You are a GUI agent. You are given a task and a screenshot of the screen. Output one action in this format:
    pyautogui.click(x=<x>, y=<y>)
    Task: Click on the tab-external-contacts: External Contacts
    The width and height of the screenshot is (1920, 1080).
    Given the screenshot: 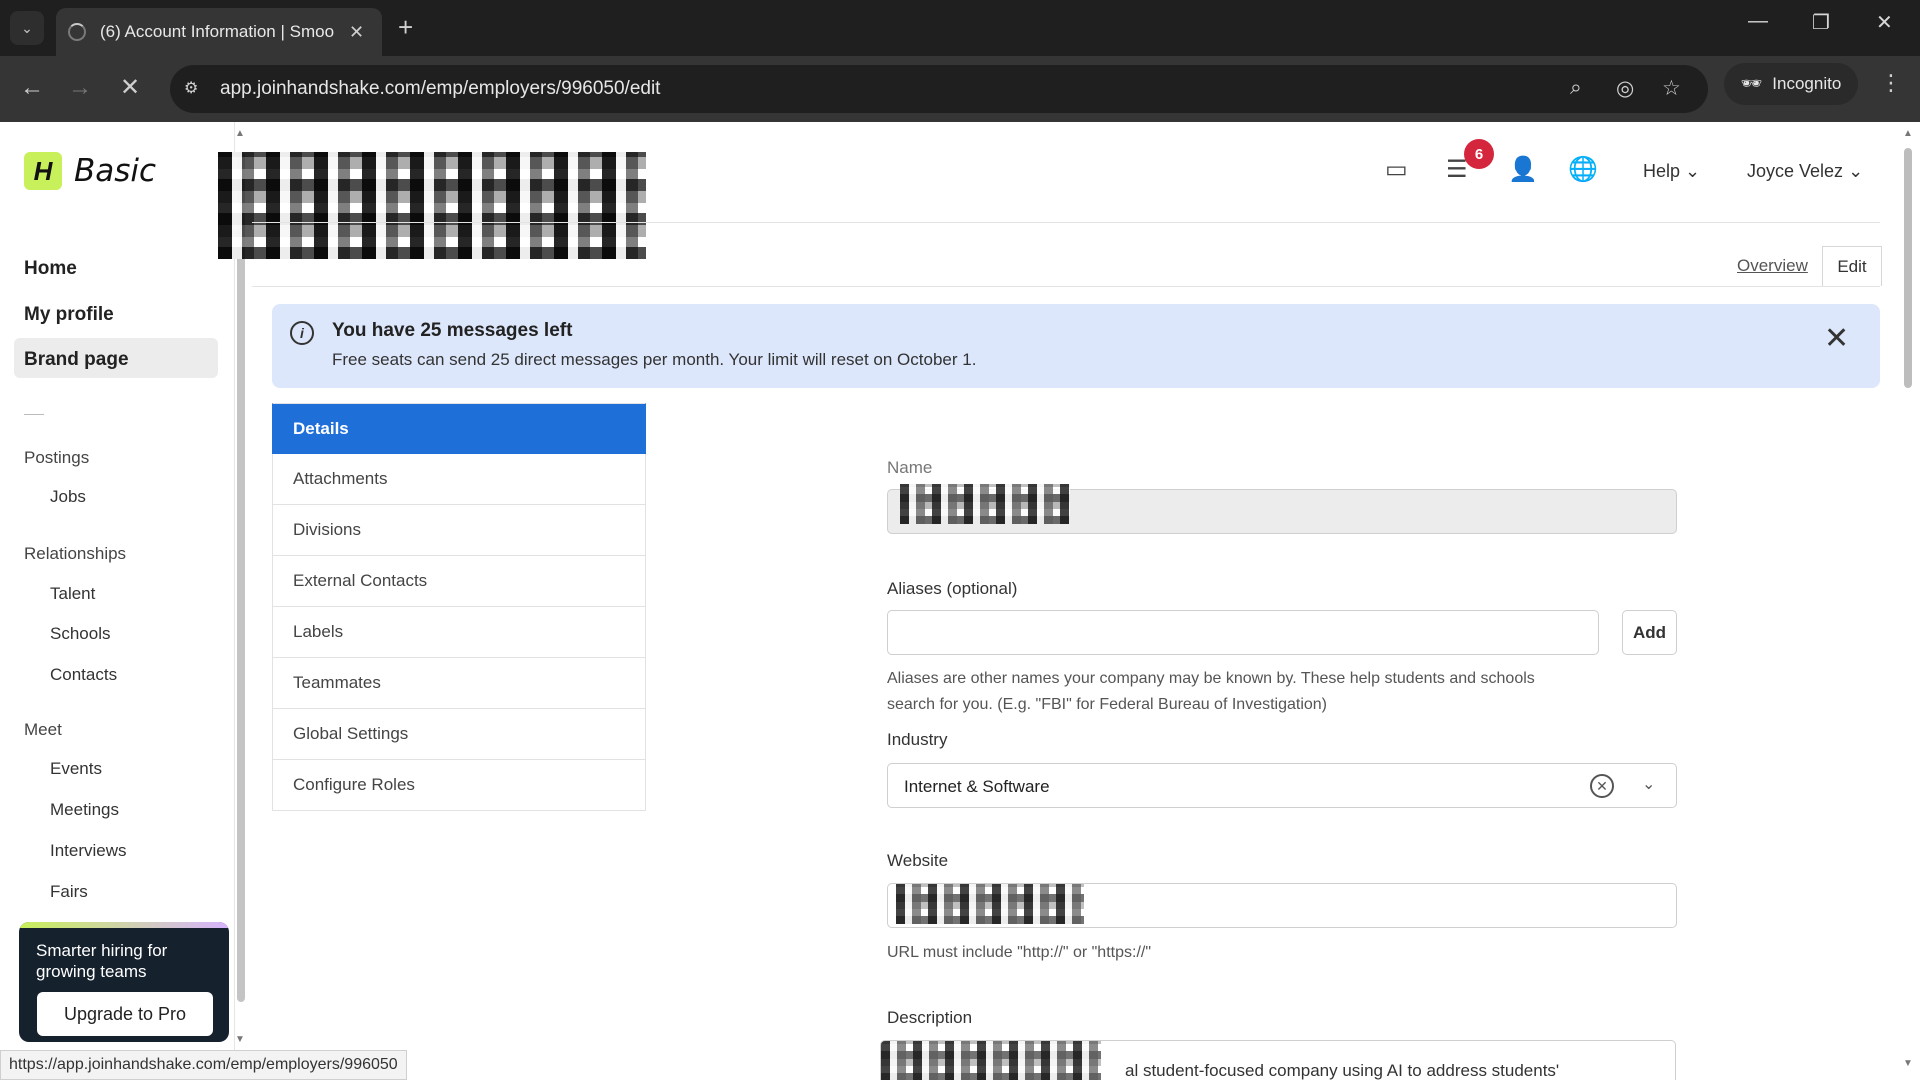 What is the action you would take?
    pyautogui.click(x=459, y=581)
    